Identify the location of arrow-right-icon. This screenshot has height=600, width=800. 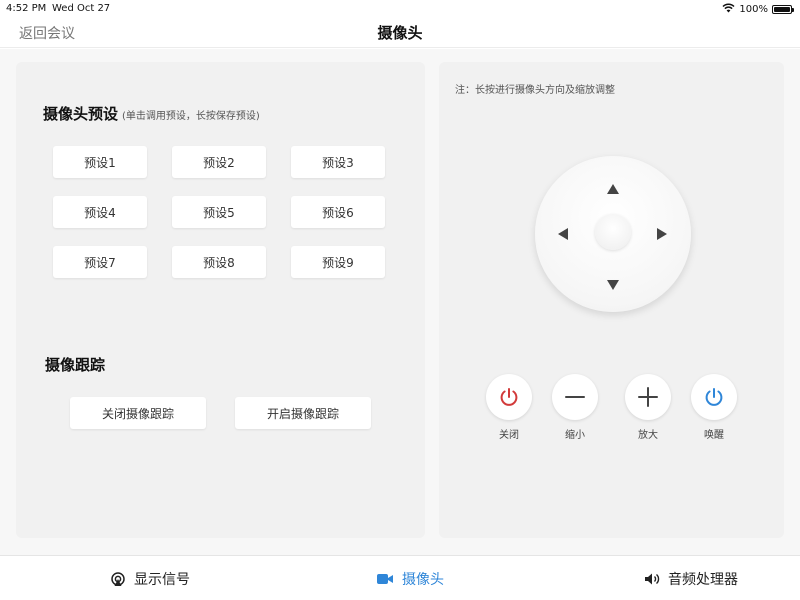
(662, 234).